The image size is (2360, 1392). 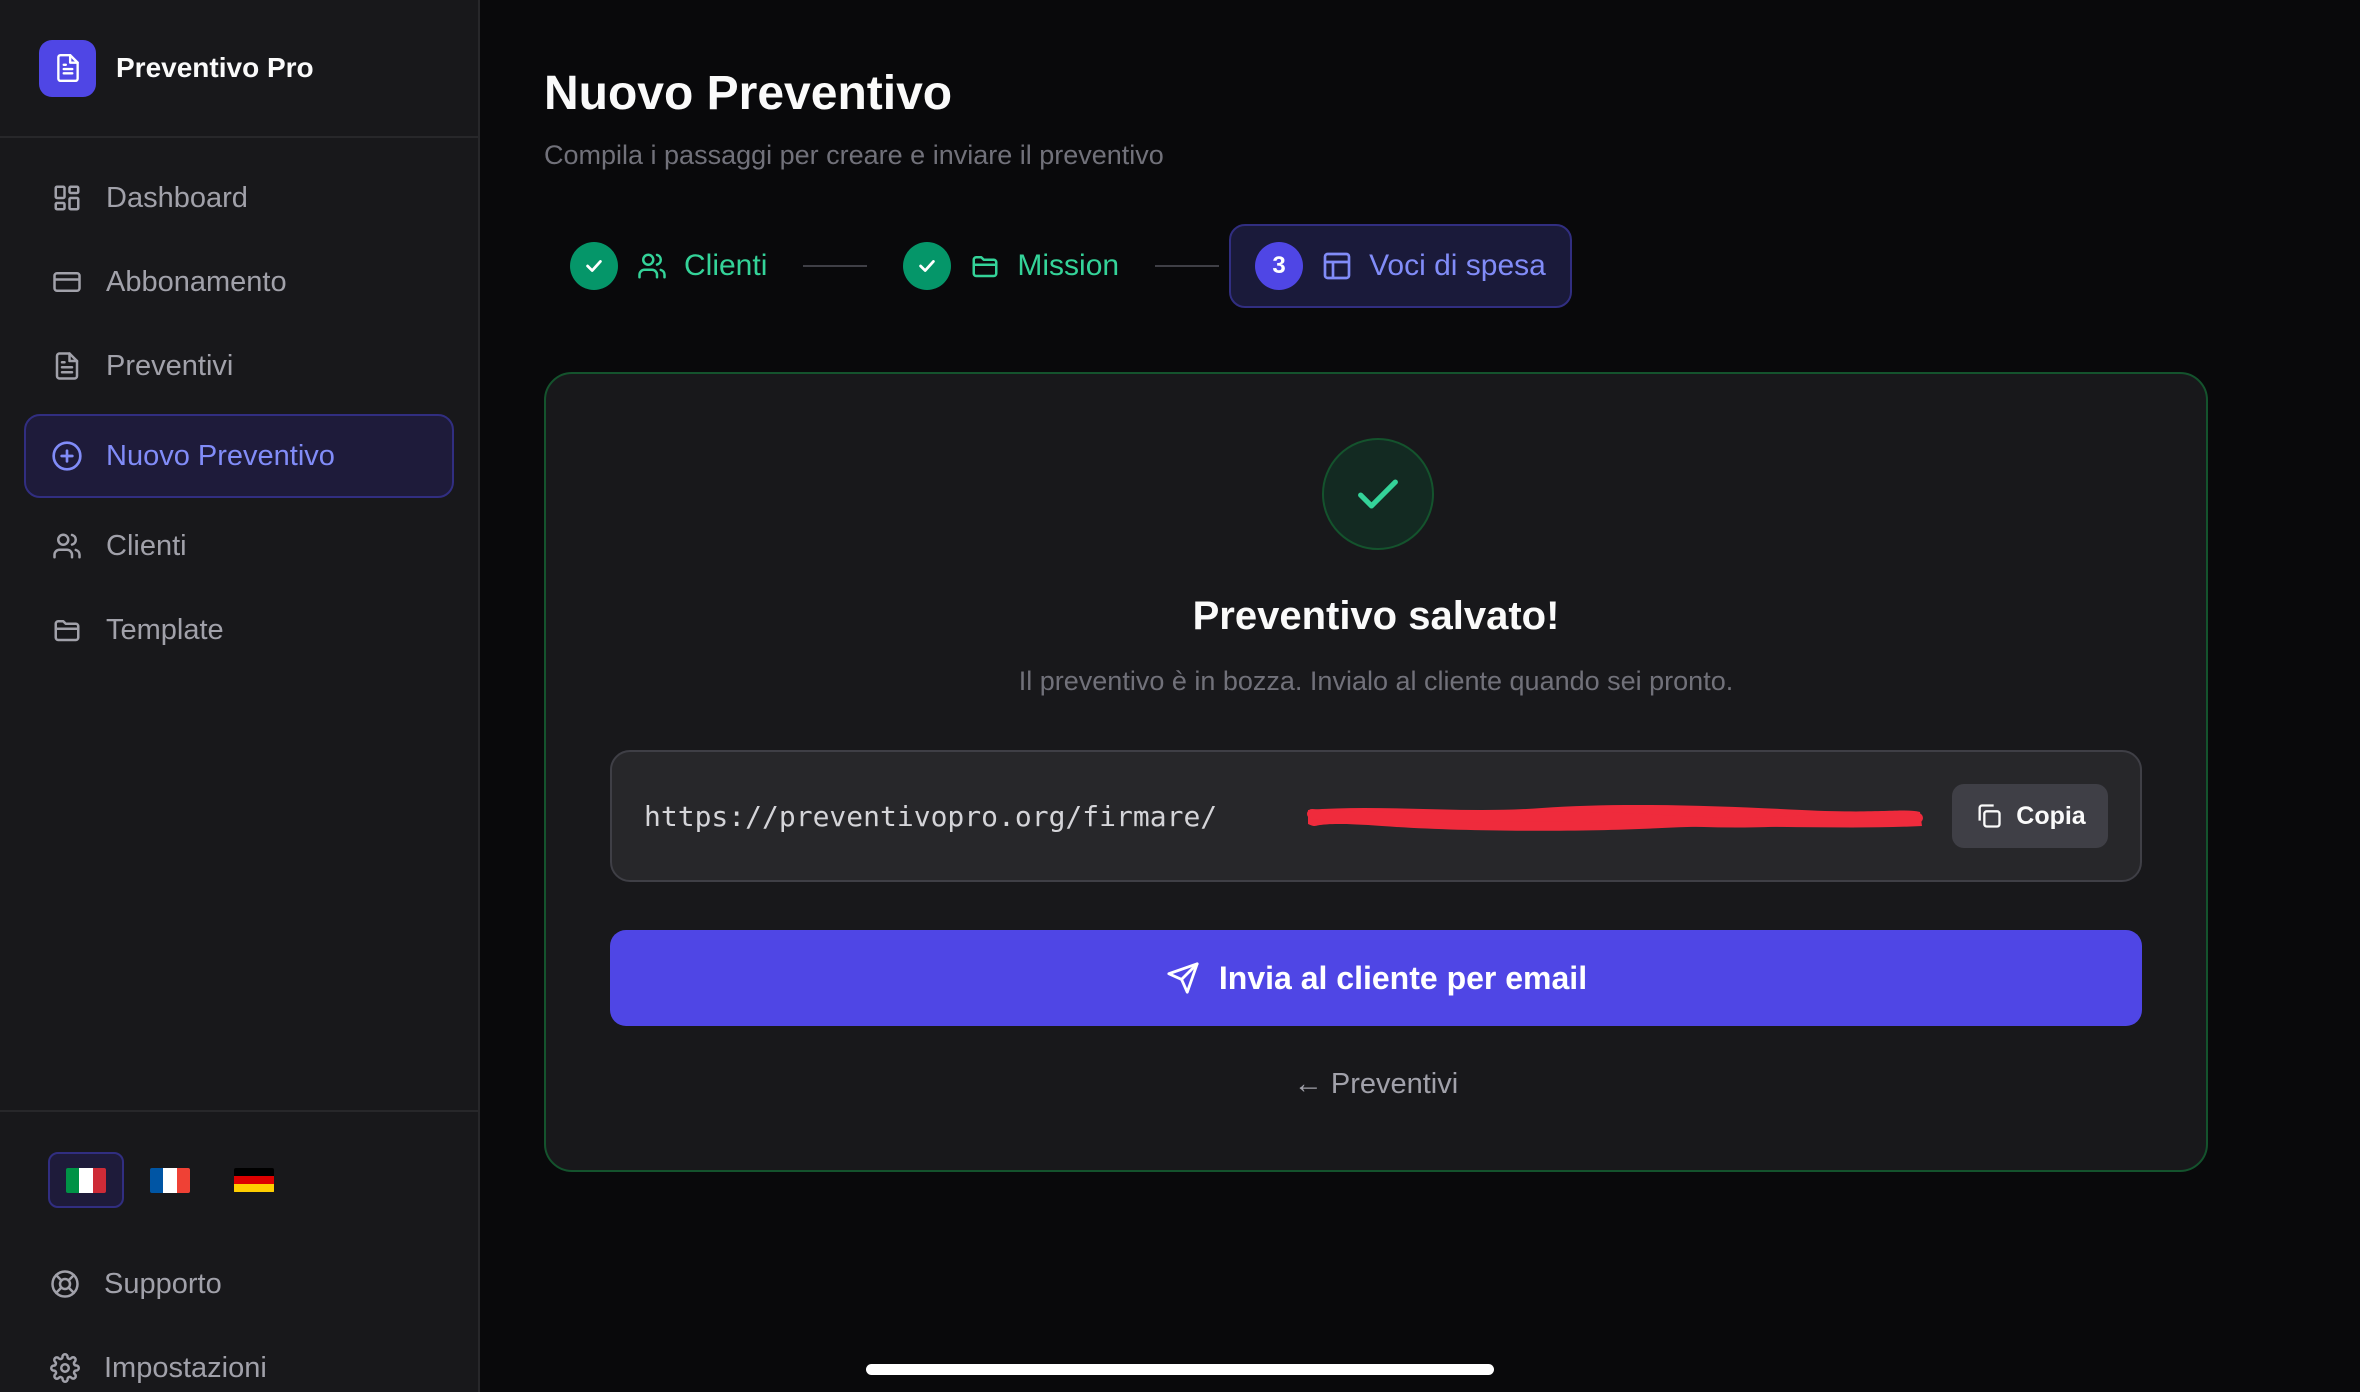 What do you see at coordinates (196, 281) in the screenshot?
I see `sidebar-item-label: Abbonamento` at bounding box center [196, 281].